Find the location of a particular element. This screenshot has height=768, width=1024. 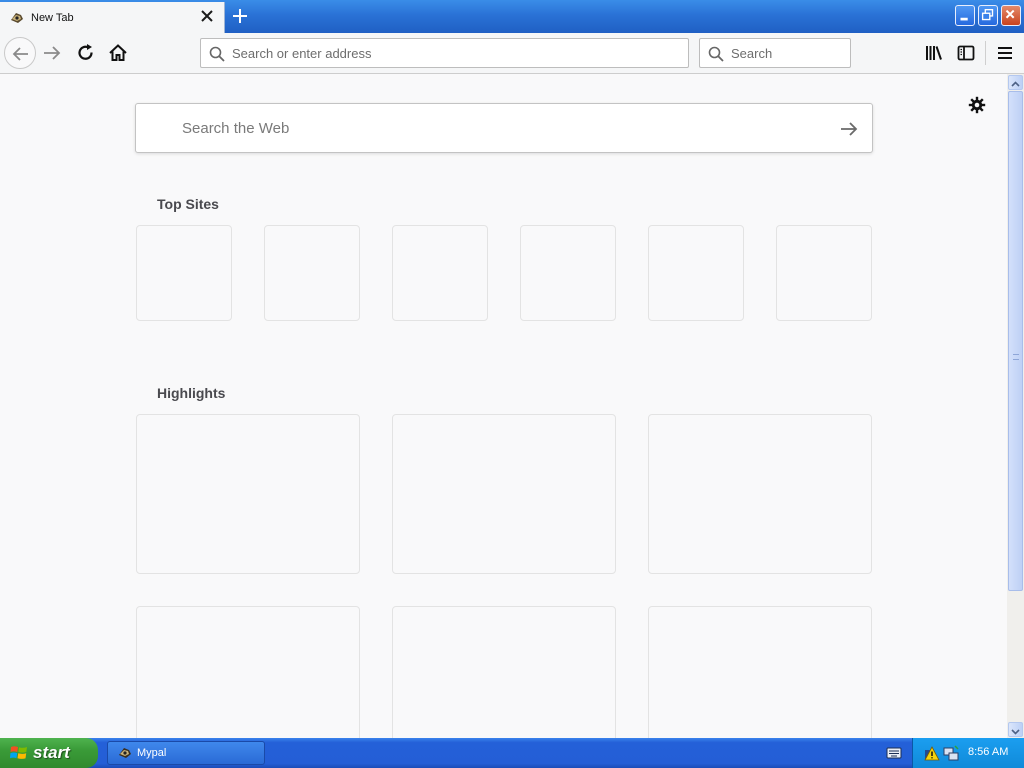

window-close-button is located at coordinates (1011, 15).